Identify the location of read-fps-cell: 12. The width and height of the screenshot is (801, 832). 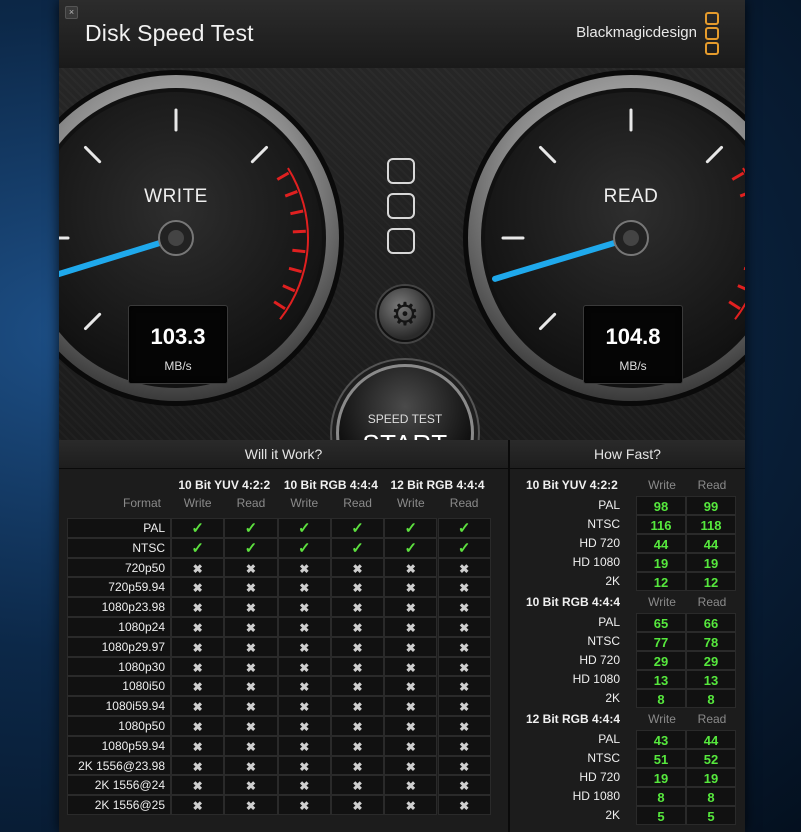
(711, 581).